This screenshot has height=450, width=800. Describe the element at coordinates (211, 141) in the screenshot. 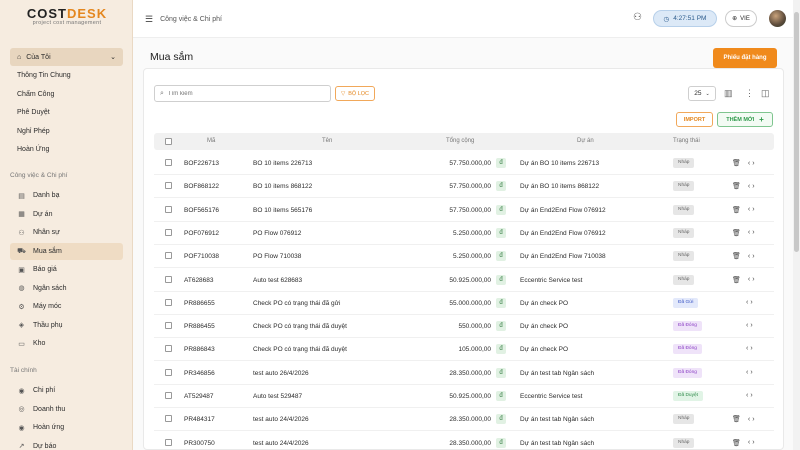

I see `column-header-code: Mã` at that location.